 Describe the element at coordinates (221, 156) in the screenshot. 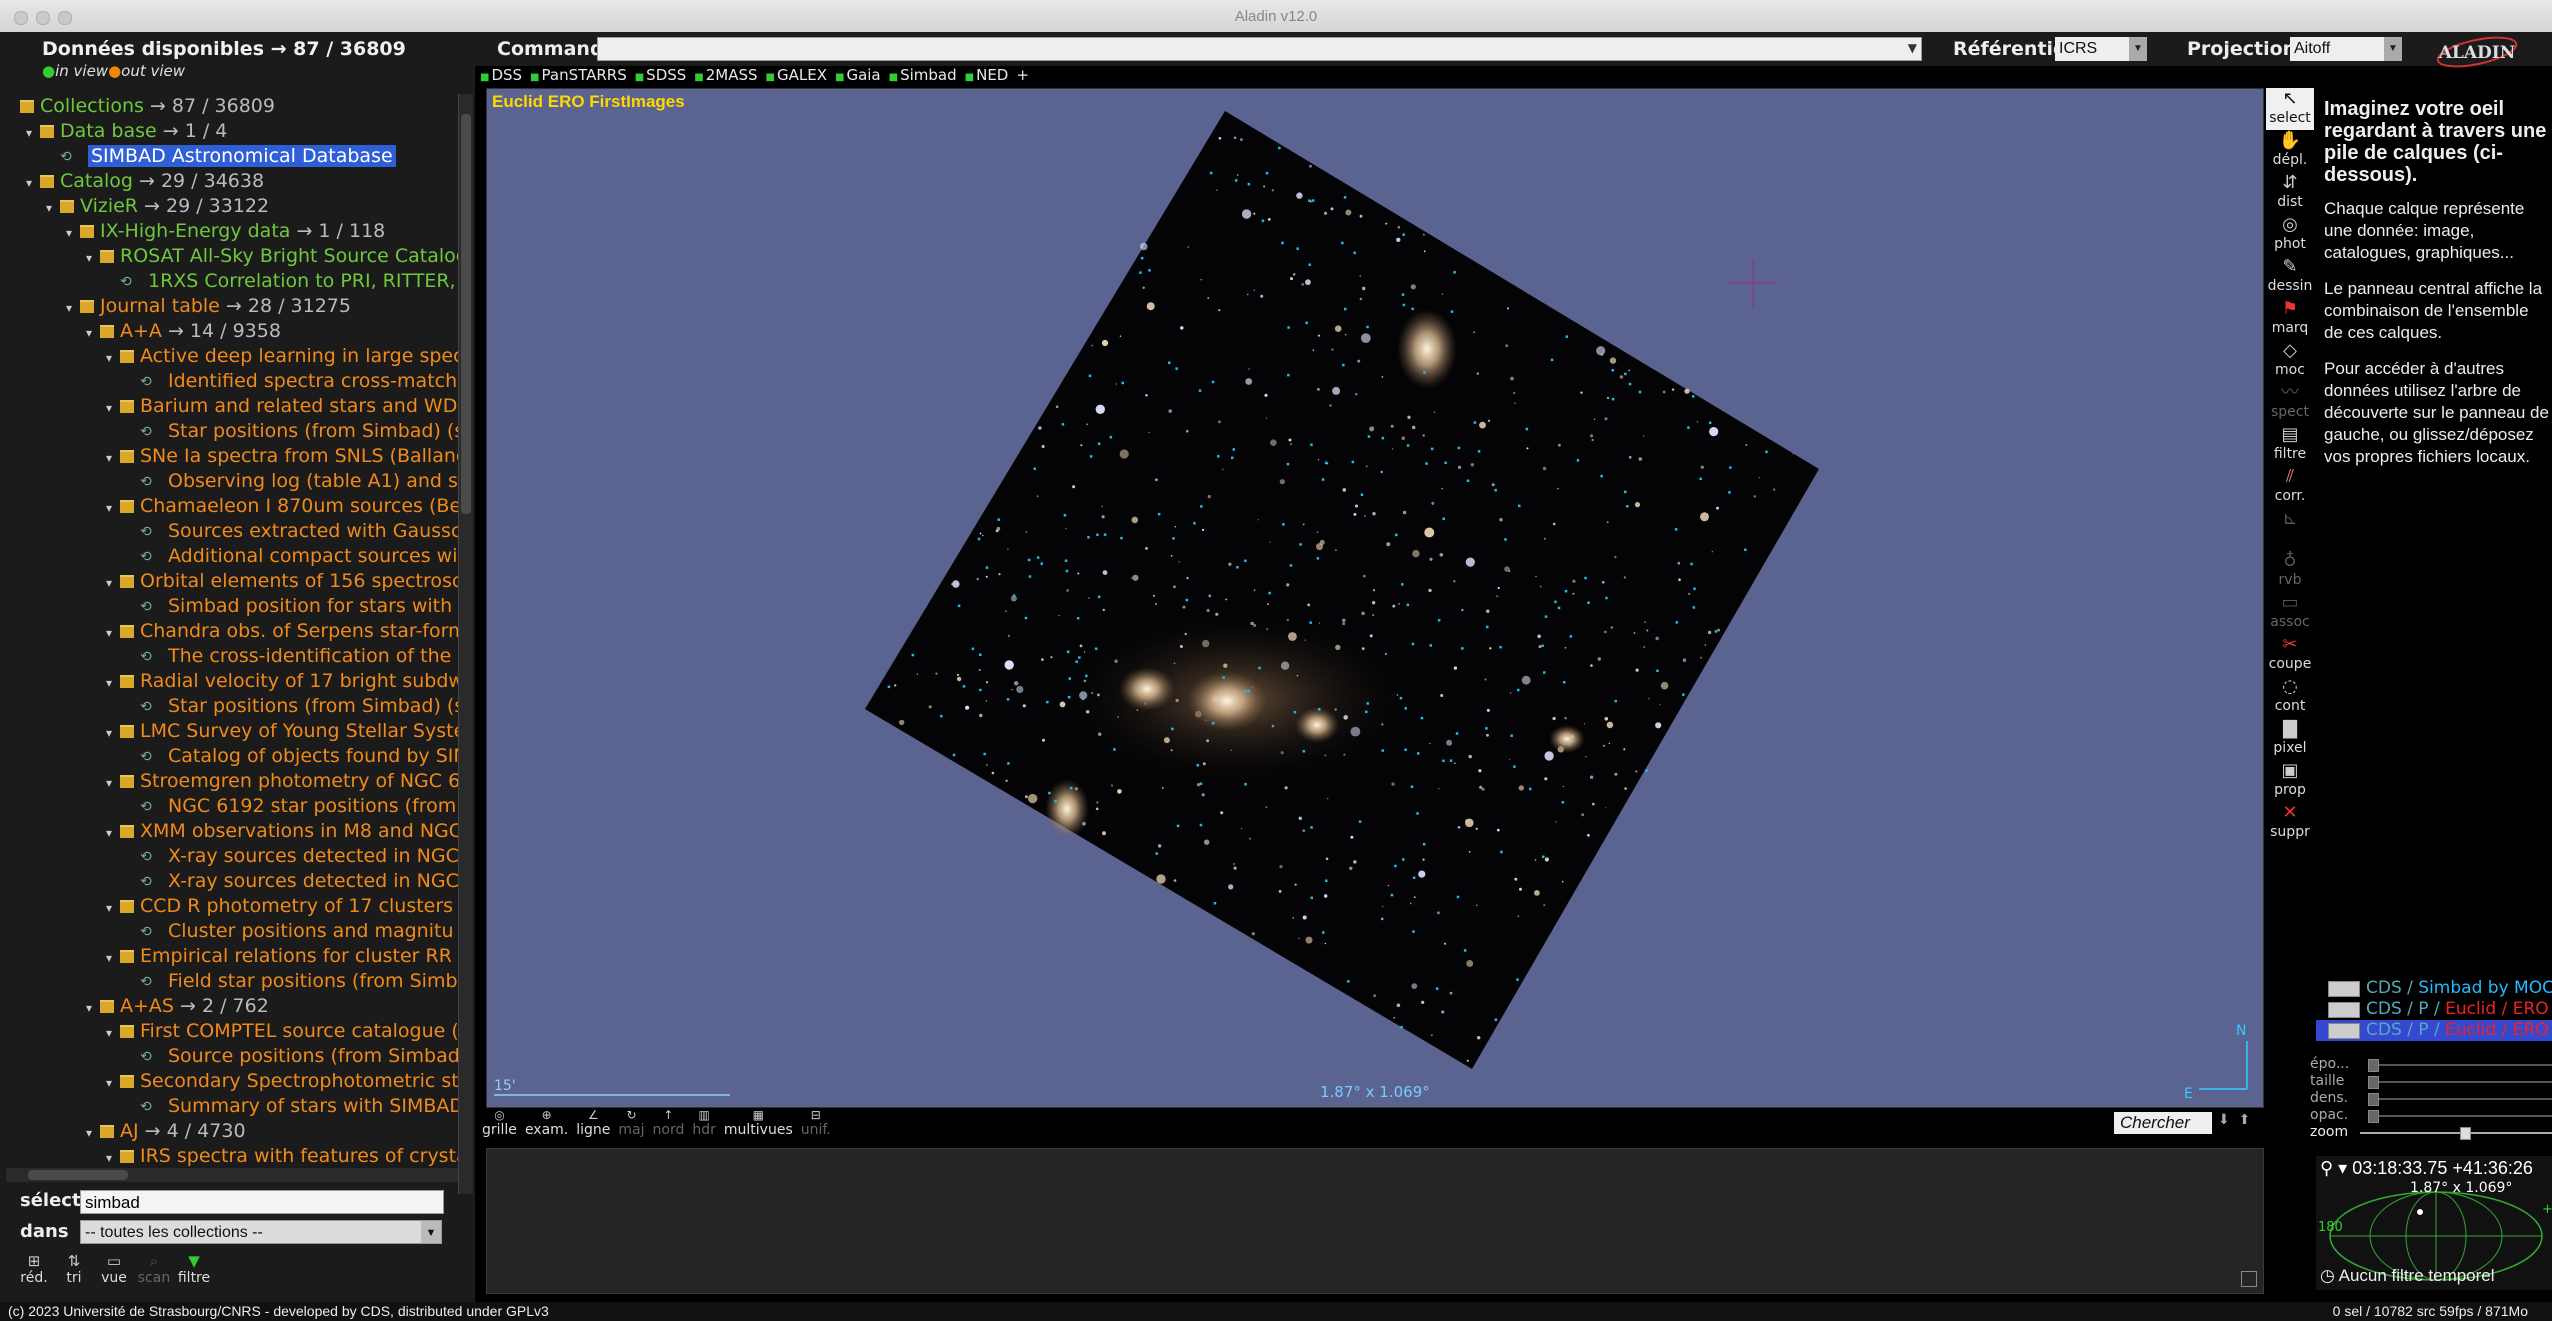

I see `tree-catalog-item: ⟲ SIMBAD Astronomical Database` at that location.